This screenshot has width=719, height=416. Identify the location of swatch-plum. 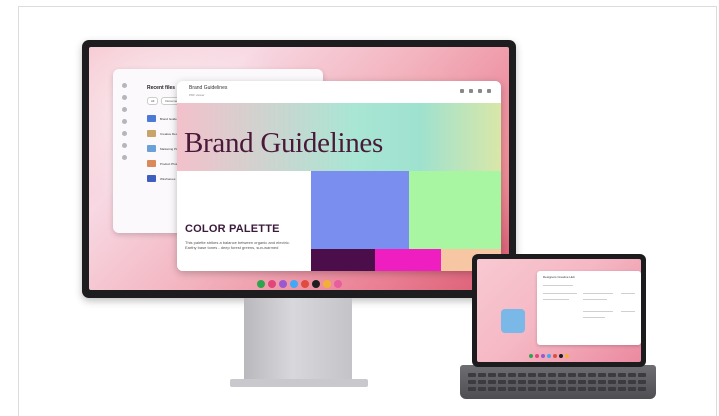
(343, 260).